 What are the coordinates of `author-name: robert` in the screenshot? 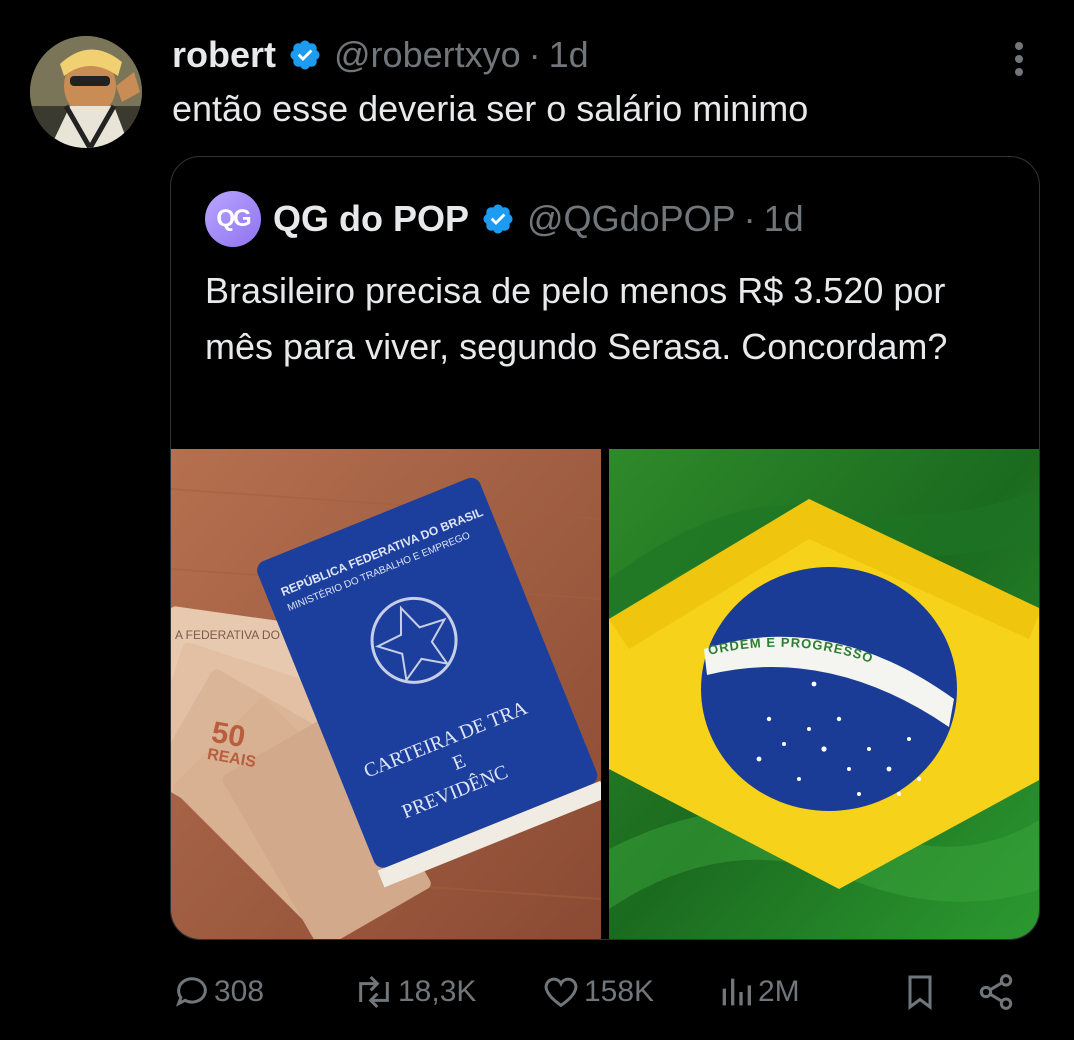 It's located at (224, 55).